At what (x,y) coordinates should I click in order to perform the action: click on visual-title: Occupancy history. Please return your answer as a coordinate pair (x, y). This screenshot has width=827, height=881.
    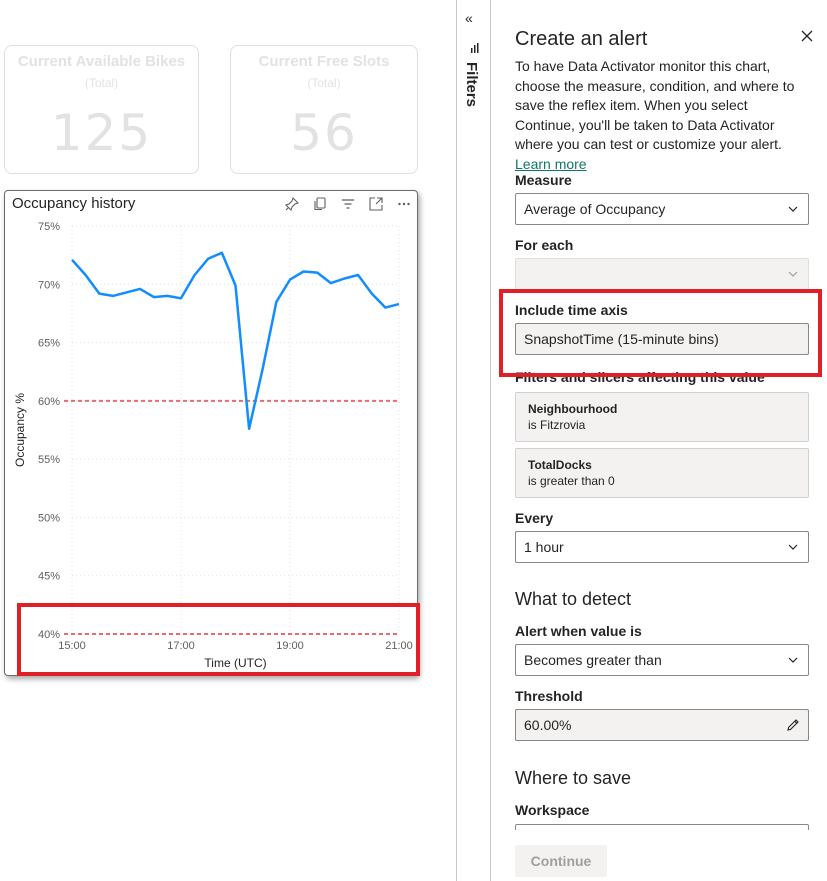
    Looking at the image, I should click on (74, 203).